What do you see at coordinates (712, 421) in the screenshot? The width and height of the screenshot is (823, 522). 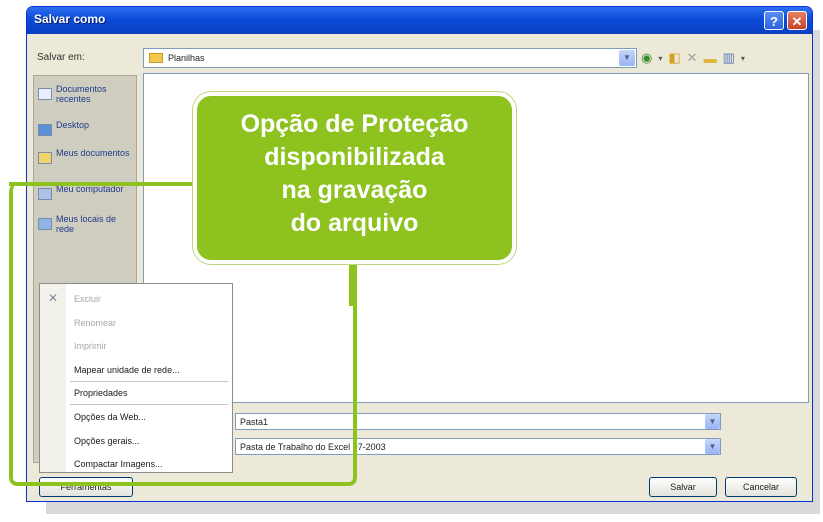 I see `file-name-dropdown-icon: ▼` at bounding box center [712, 421].